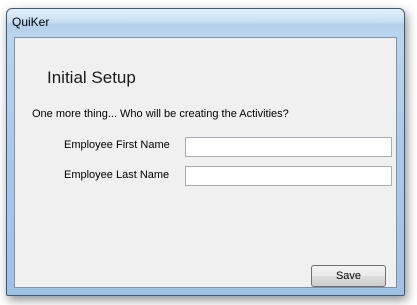 Image resolution: width=417 pixels, height=305 pixels. I want to click on last-name-field, so click(288, 176).